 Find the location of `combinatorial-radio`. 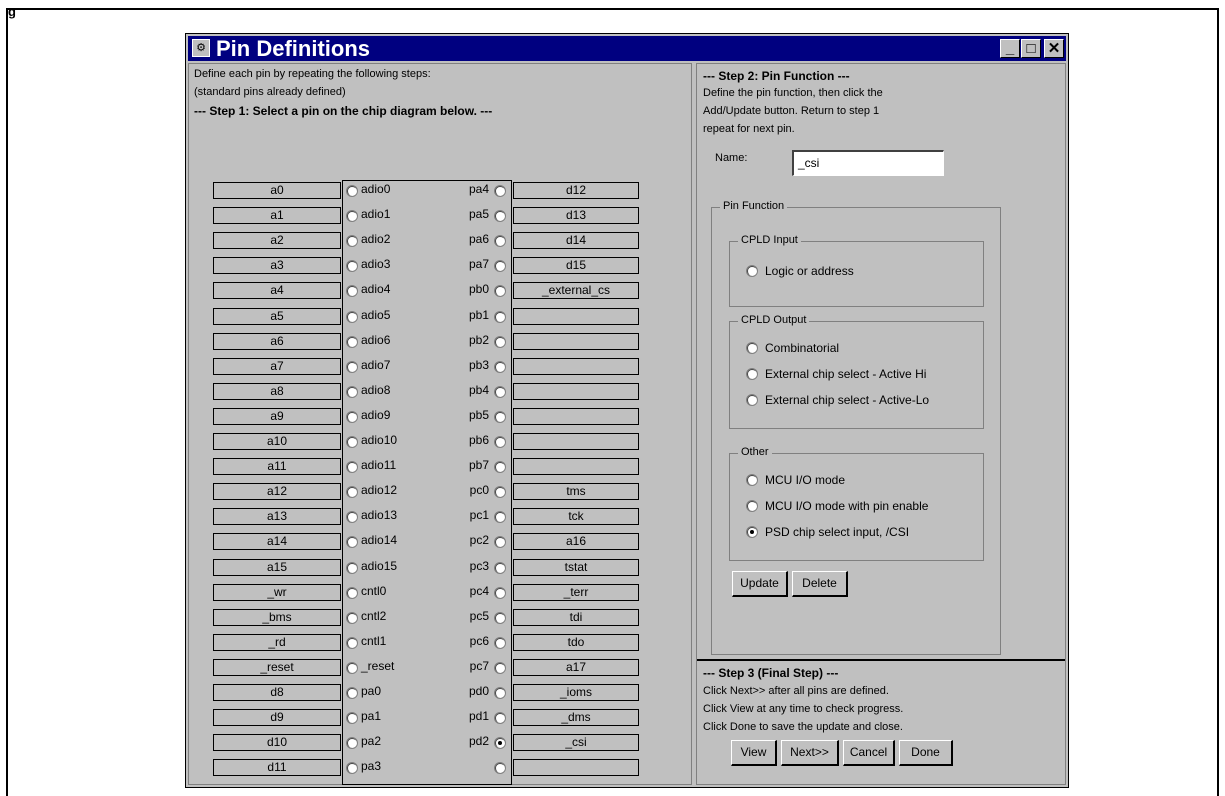

combinatorial-radio is located at coordinates (752, 348).